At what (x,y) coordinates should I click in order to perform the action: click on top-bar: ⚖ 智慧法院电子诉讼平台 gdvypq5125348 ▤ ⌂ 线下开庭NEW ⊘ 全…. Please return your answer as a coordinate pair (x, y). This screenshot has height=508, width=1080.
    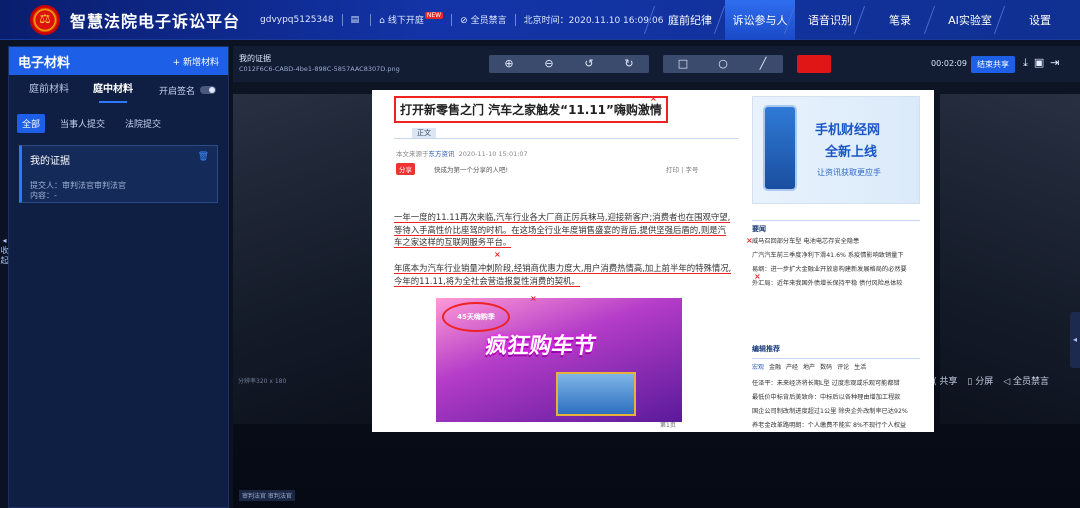
    Looking at the image, I should click on (540, 20).